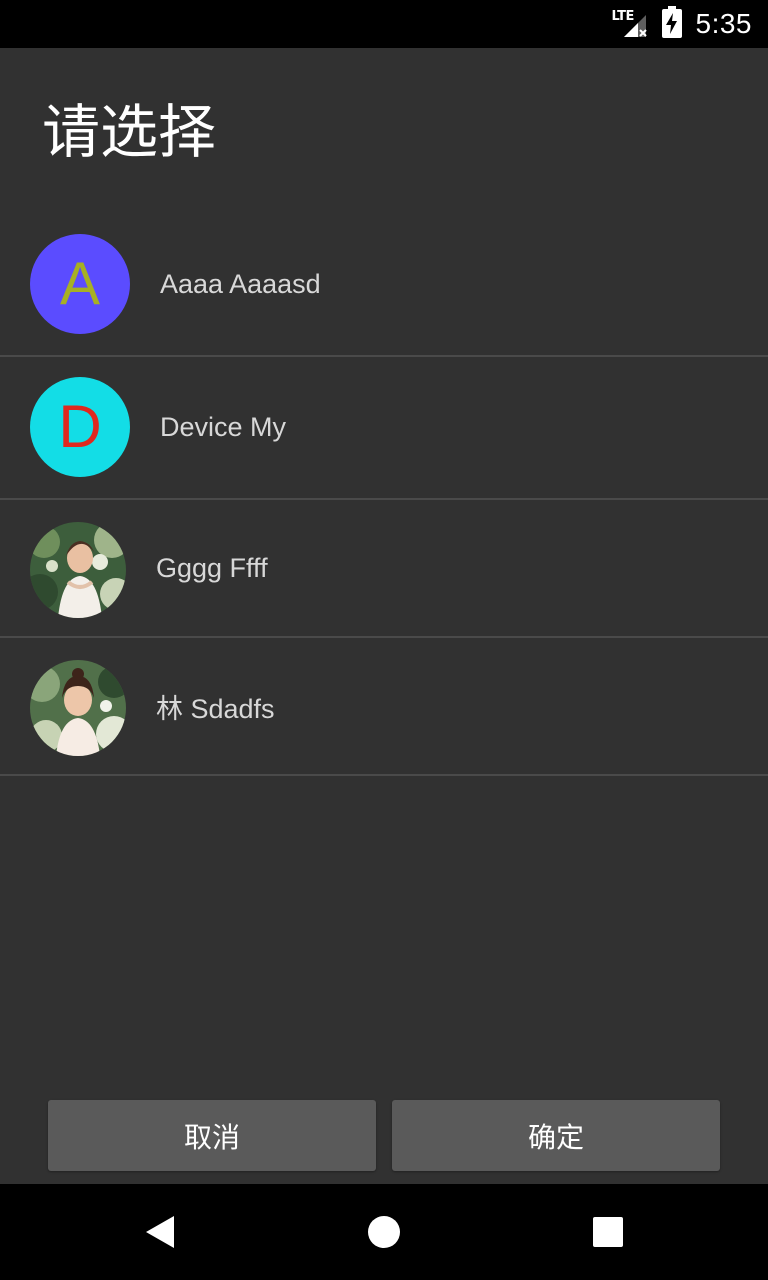 The height and width of the screenshot is (1280, 768). I want to click on back-icon, so click(160, 1232).